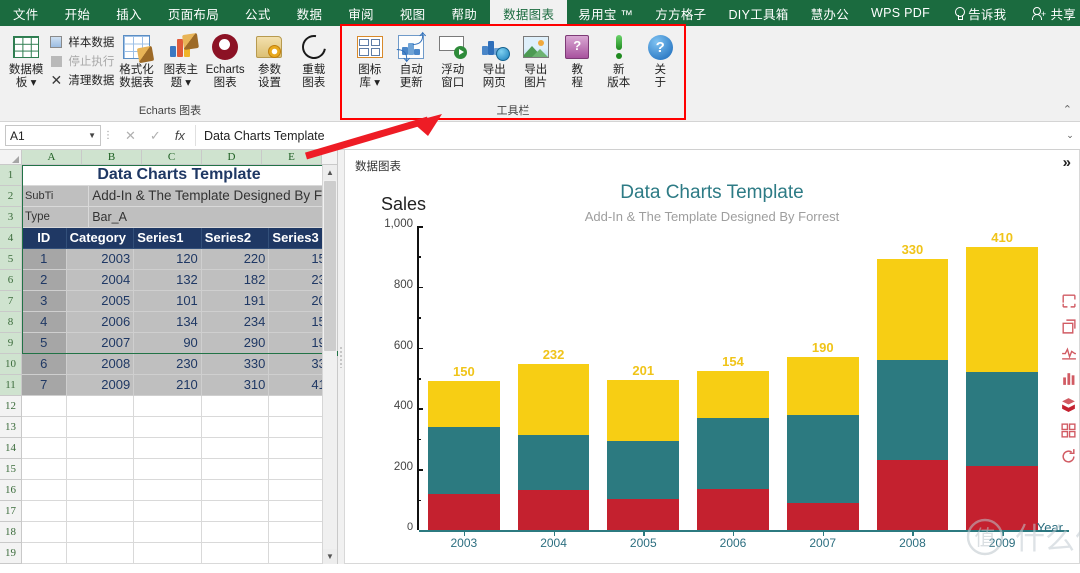 Image resolution: width=1080 pixels, height=573 pixels. I want to click on cell: 191, so click(235, 301).